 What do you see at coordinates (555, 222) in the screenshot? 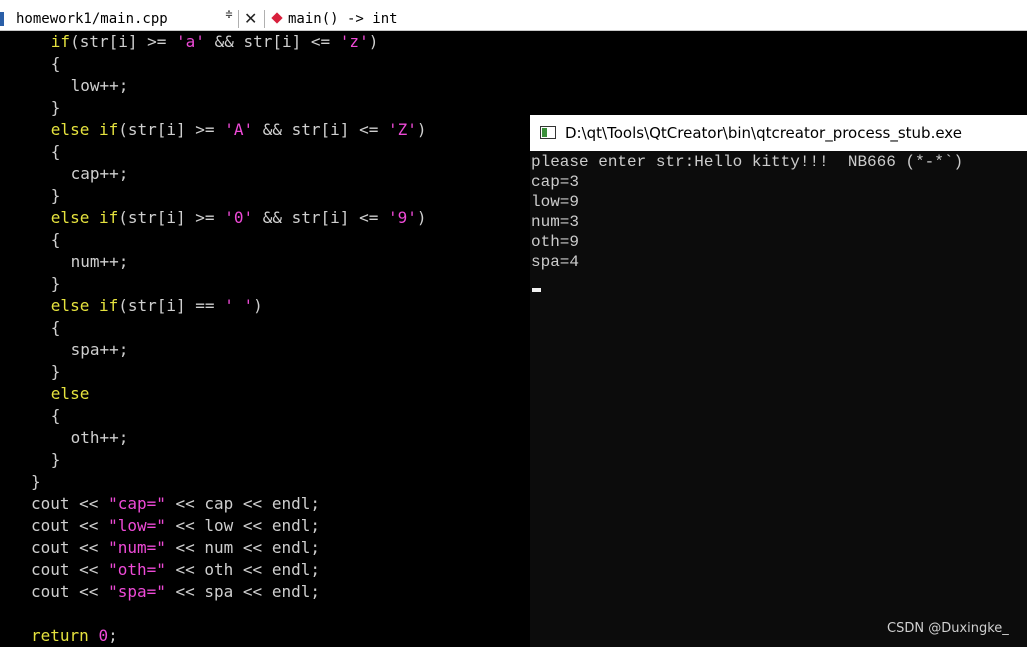
I see `console-line: num=3` at bounding box center [555, 222].